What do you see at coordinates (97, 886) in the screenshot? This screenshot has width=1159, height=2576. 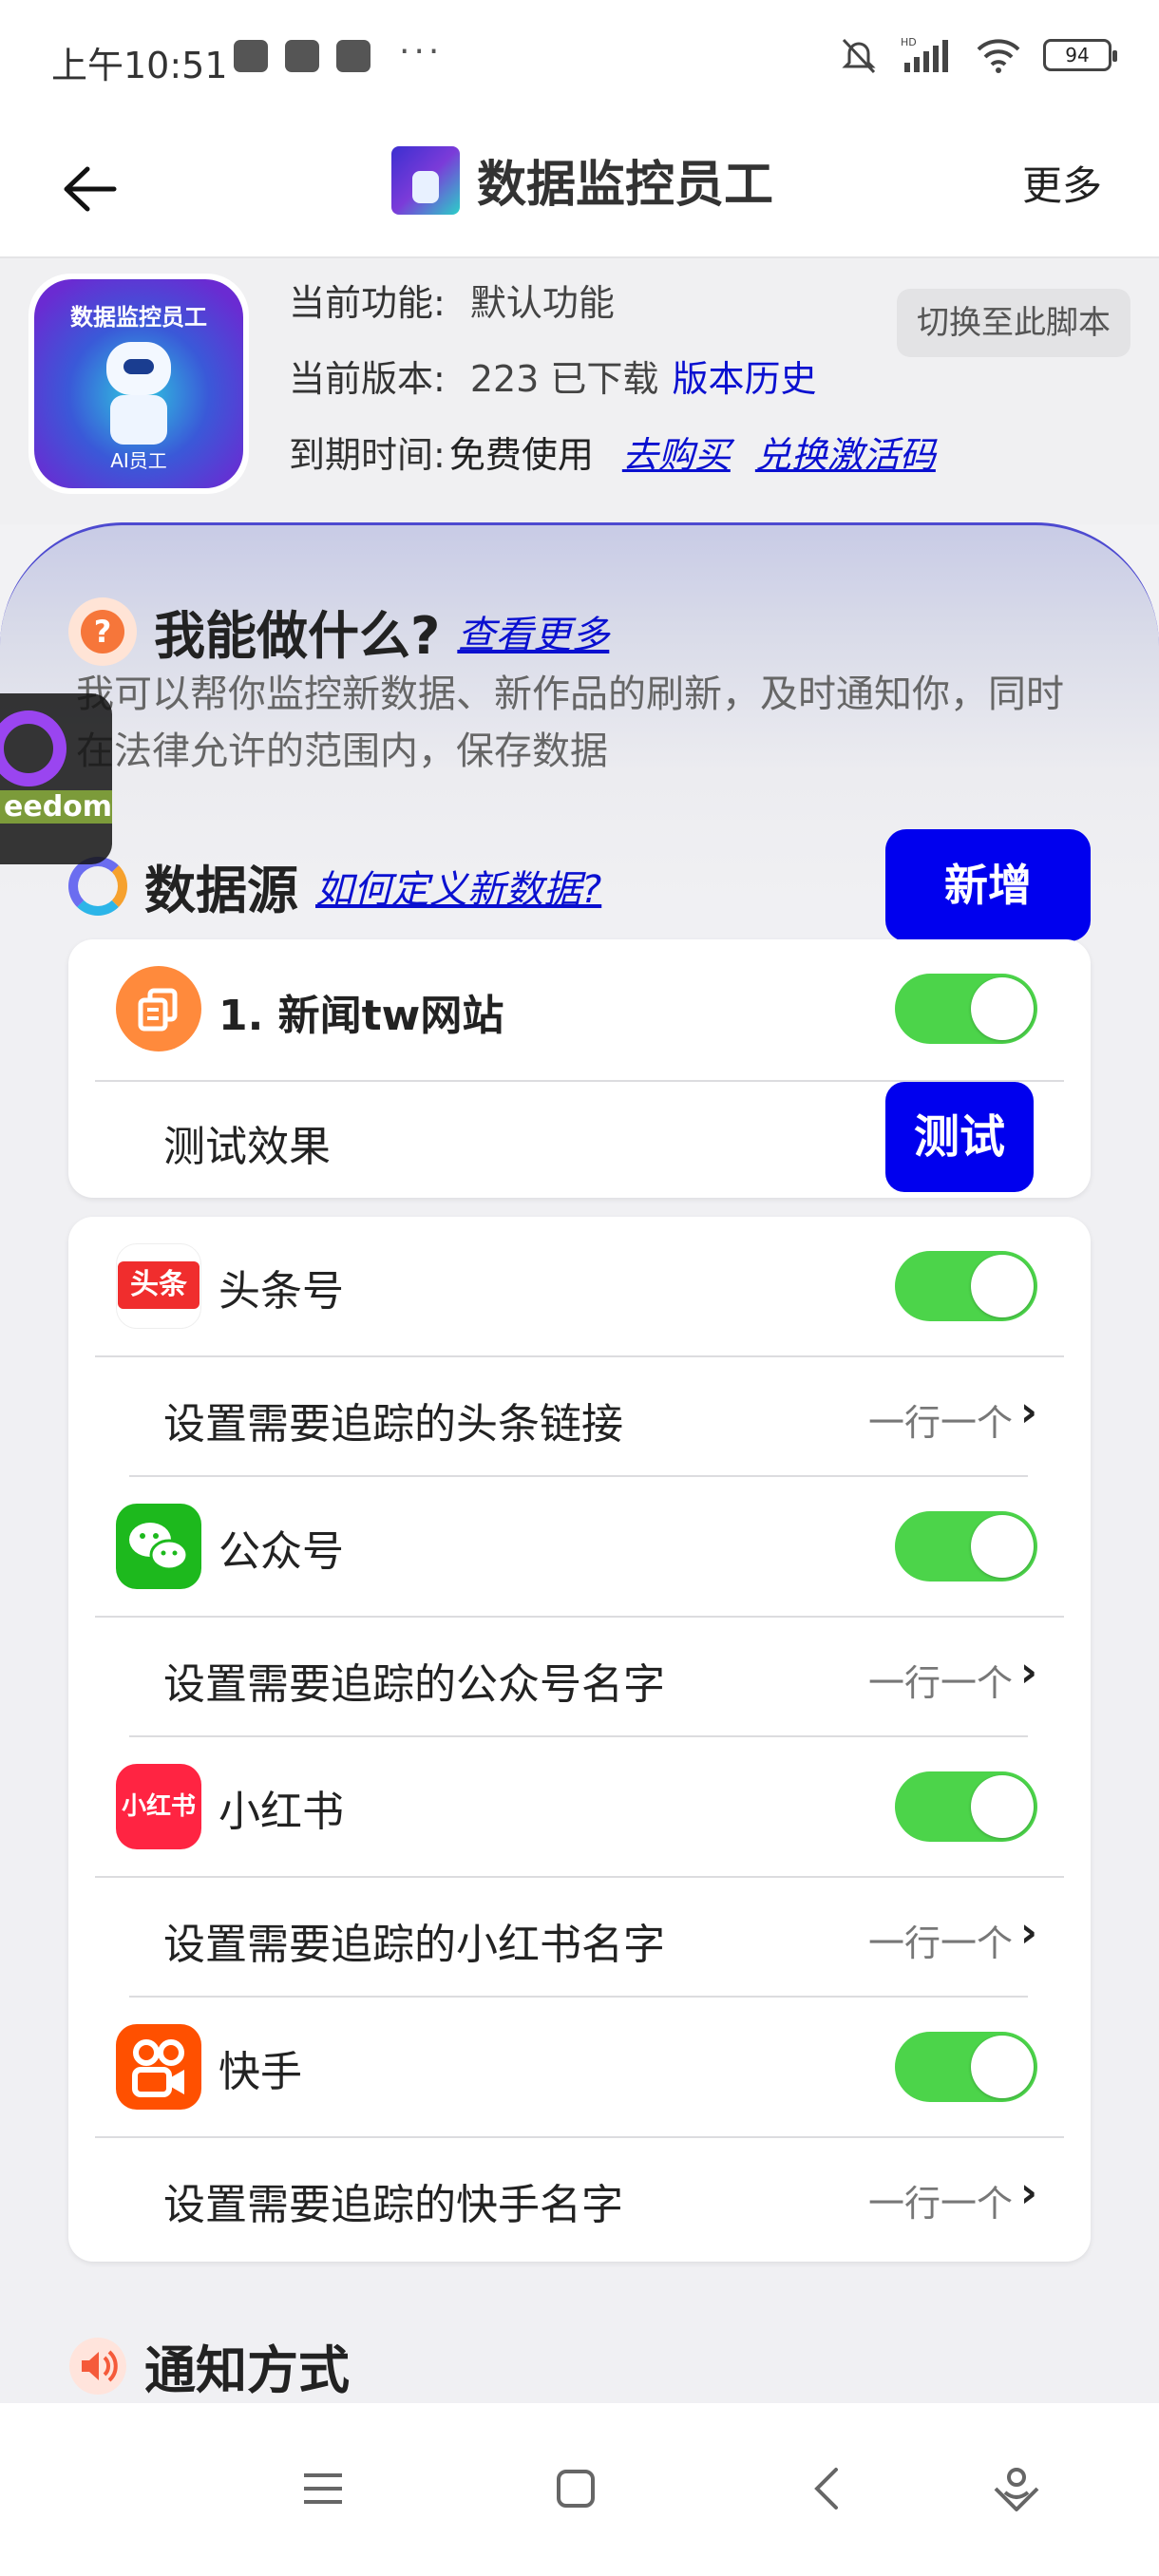 I see `data-source-ring-icon` at bounding box center [97, 886].